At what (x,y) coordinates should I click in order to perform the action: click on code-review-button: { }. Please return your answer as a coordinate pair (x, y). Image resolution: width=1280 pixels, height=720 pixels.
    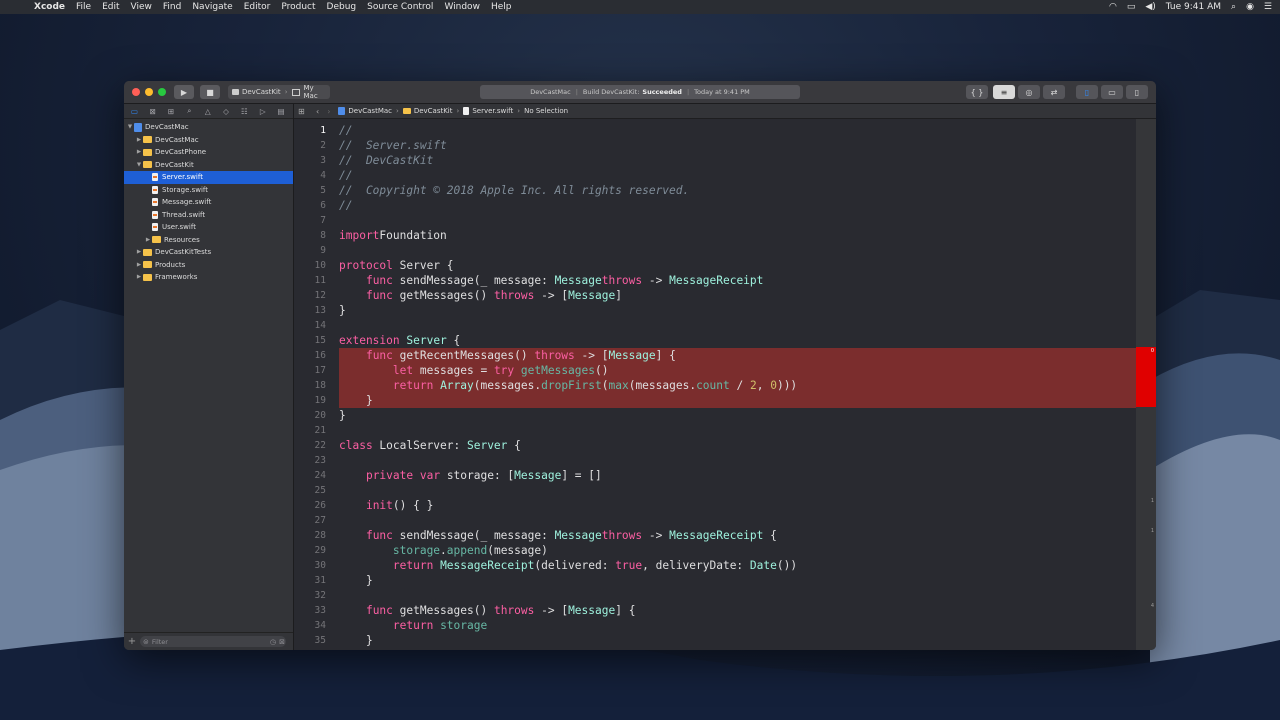
    Looking at the image, I should click on (977, 92).